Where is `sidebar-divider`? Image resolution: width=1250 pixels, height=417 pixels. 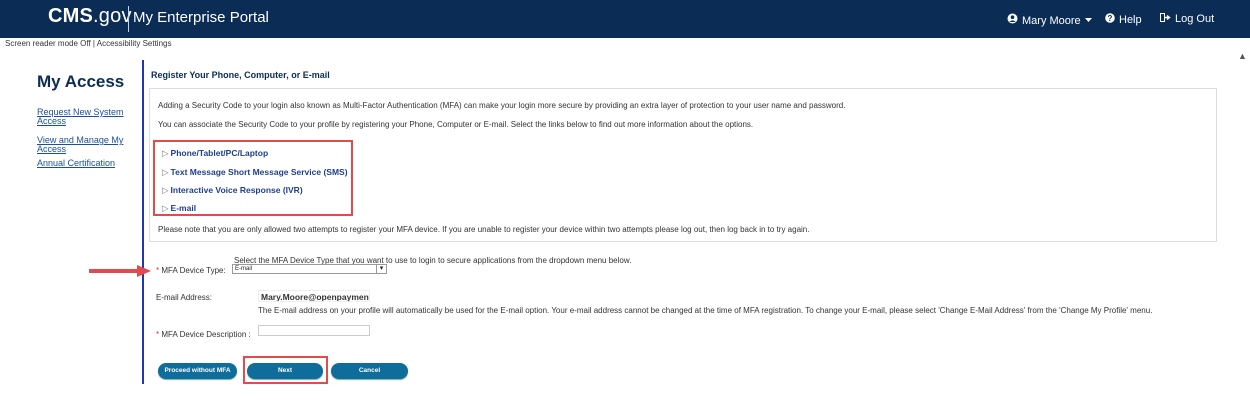
sidebar-divider is located at coordinates (143, 222).